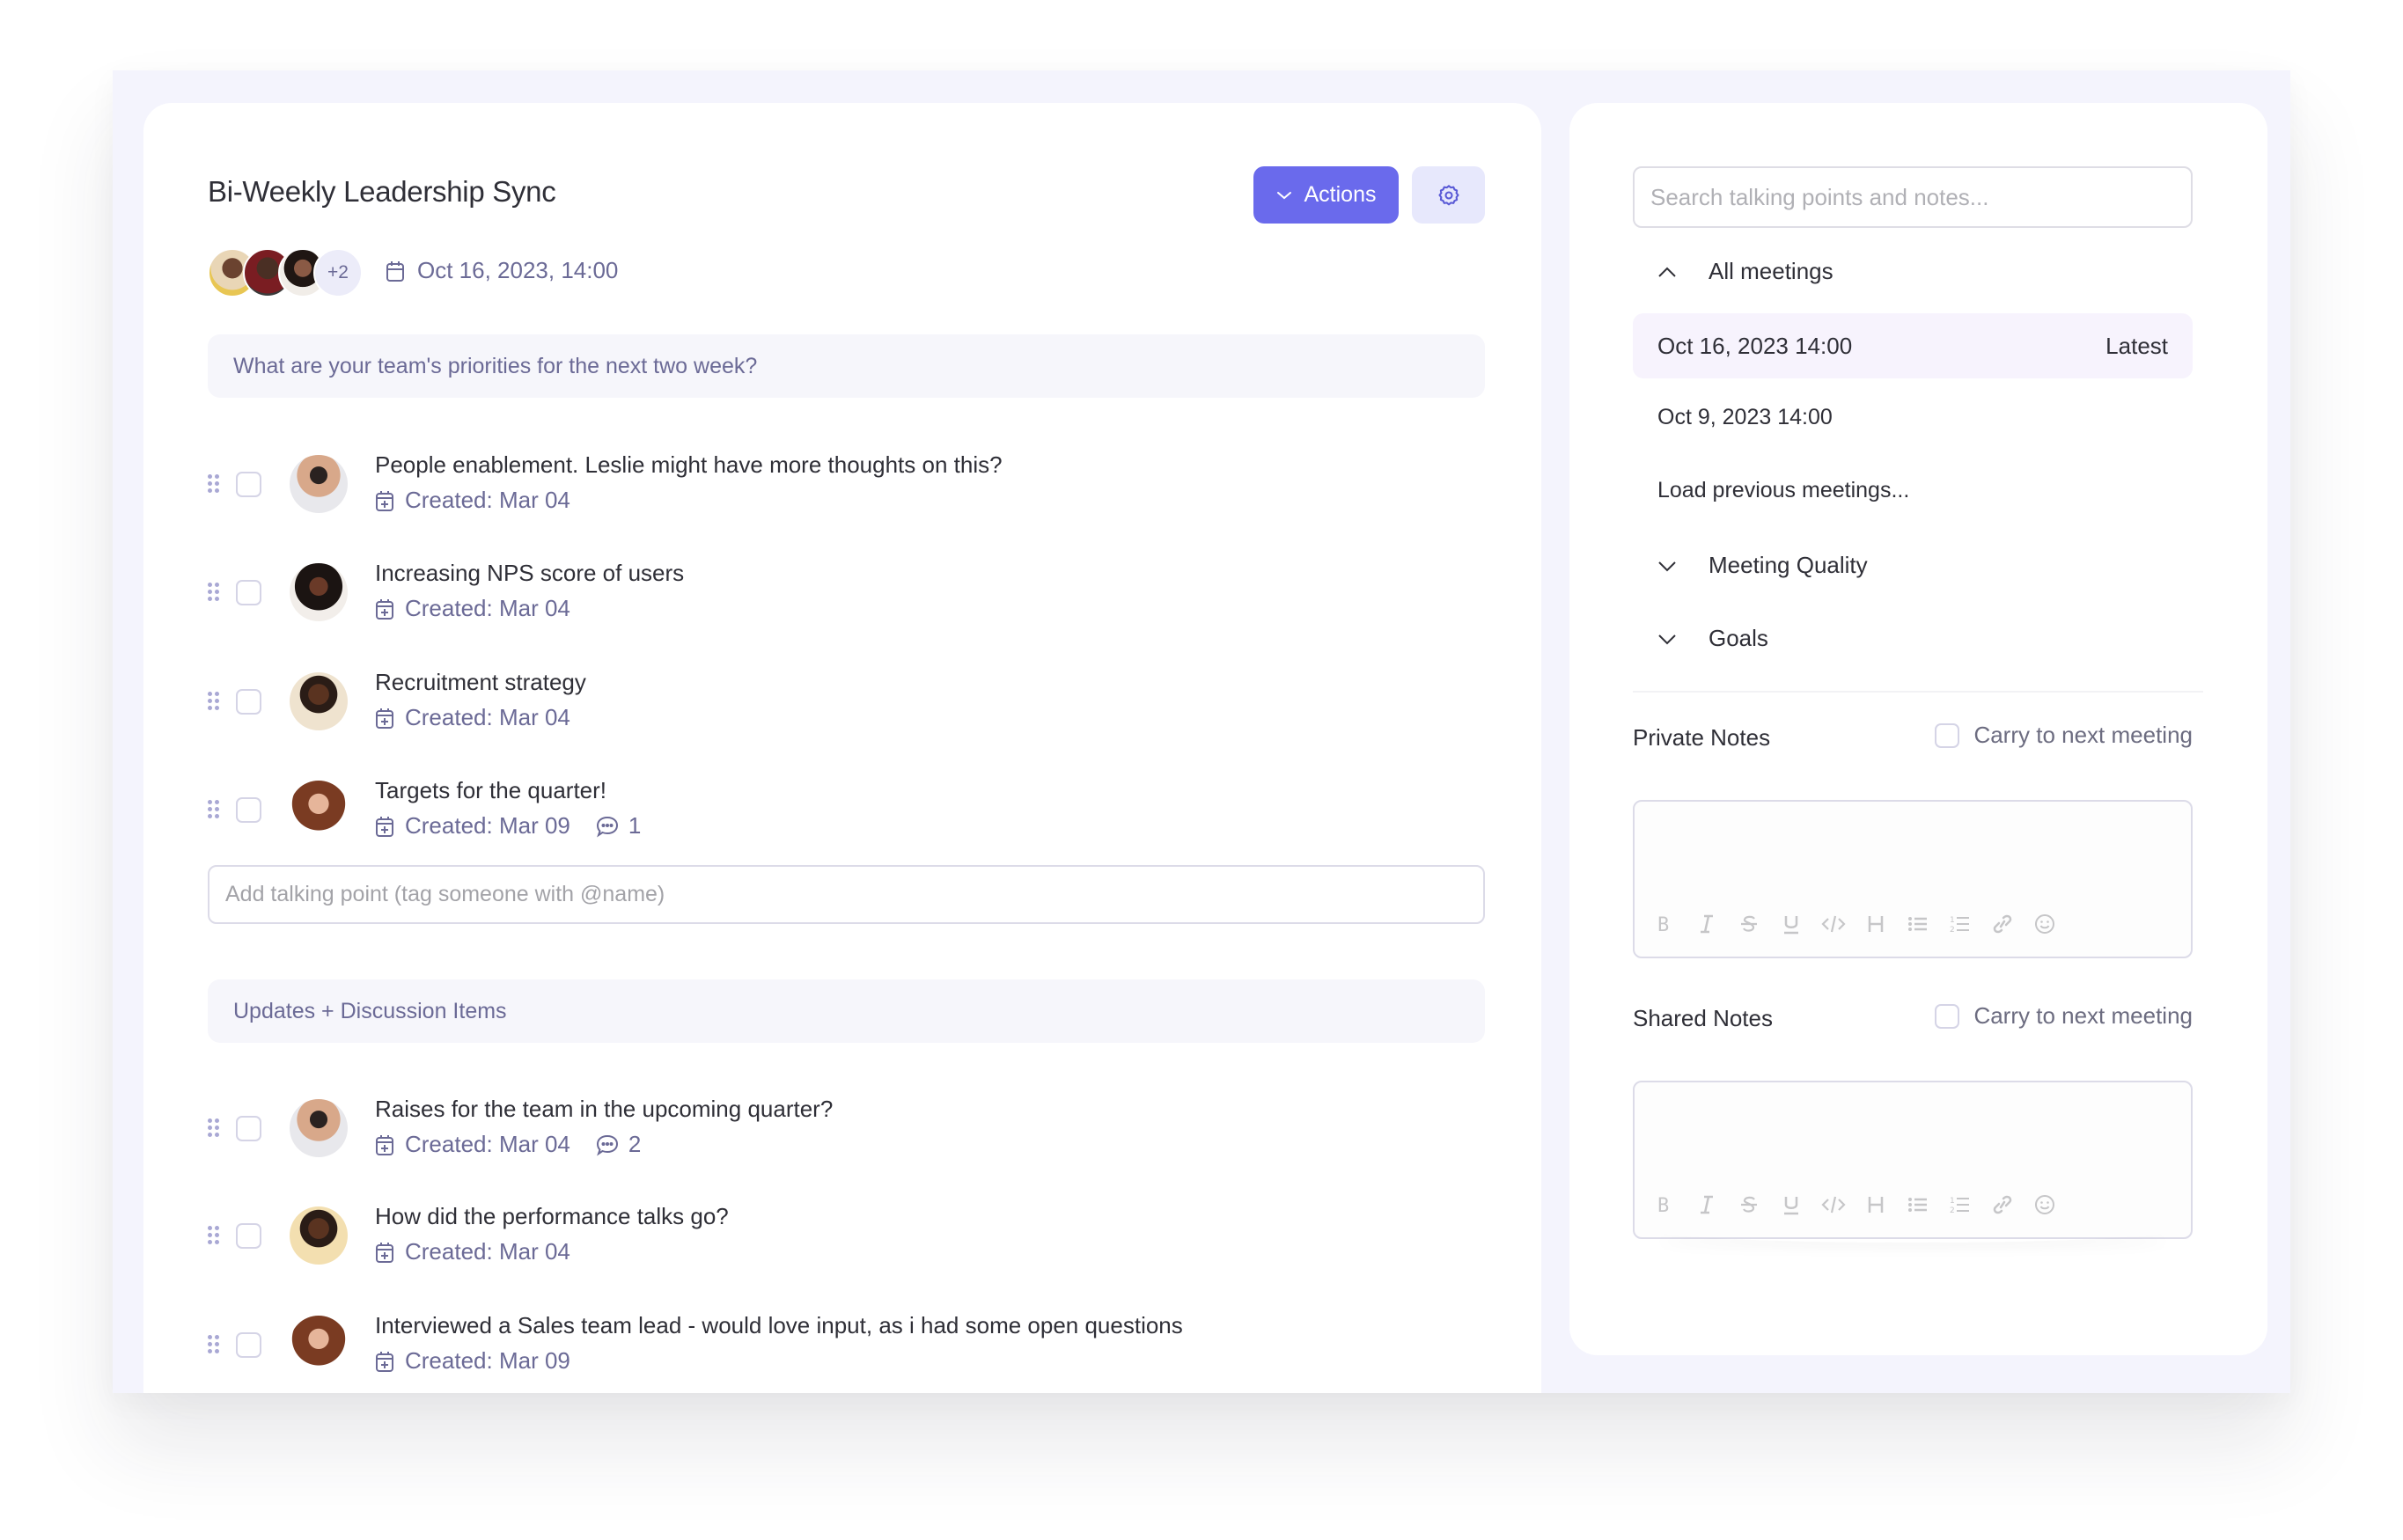 This screenshot has width=2403, height=1540. Describe the element at coordinates (508, 826) in the screenshot. I see `talking-point-meta: Created: Mar 09 1` at that location.